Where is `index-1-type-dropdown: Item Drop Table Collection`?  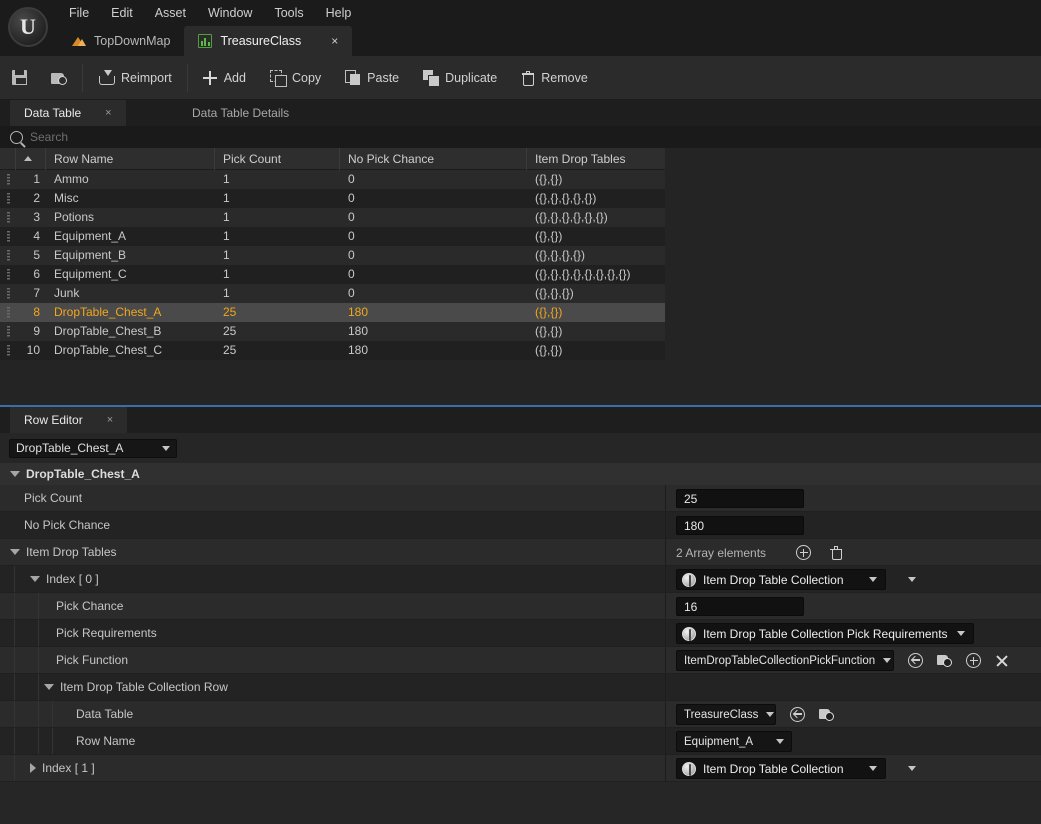 index-1-type-dropdown: Item Drop Table Collection is located at coordinates (781, 768).